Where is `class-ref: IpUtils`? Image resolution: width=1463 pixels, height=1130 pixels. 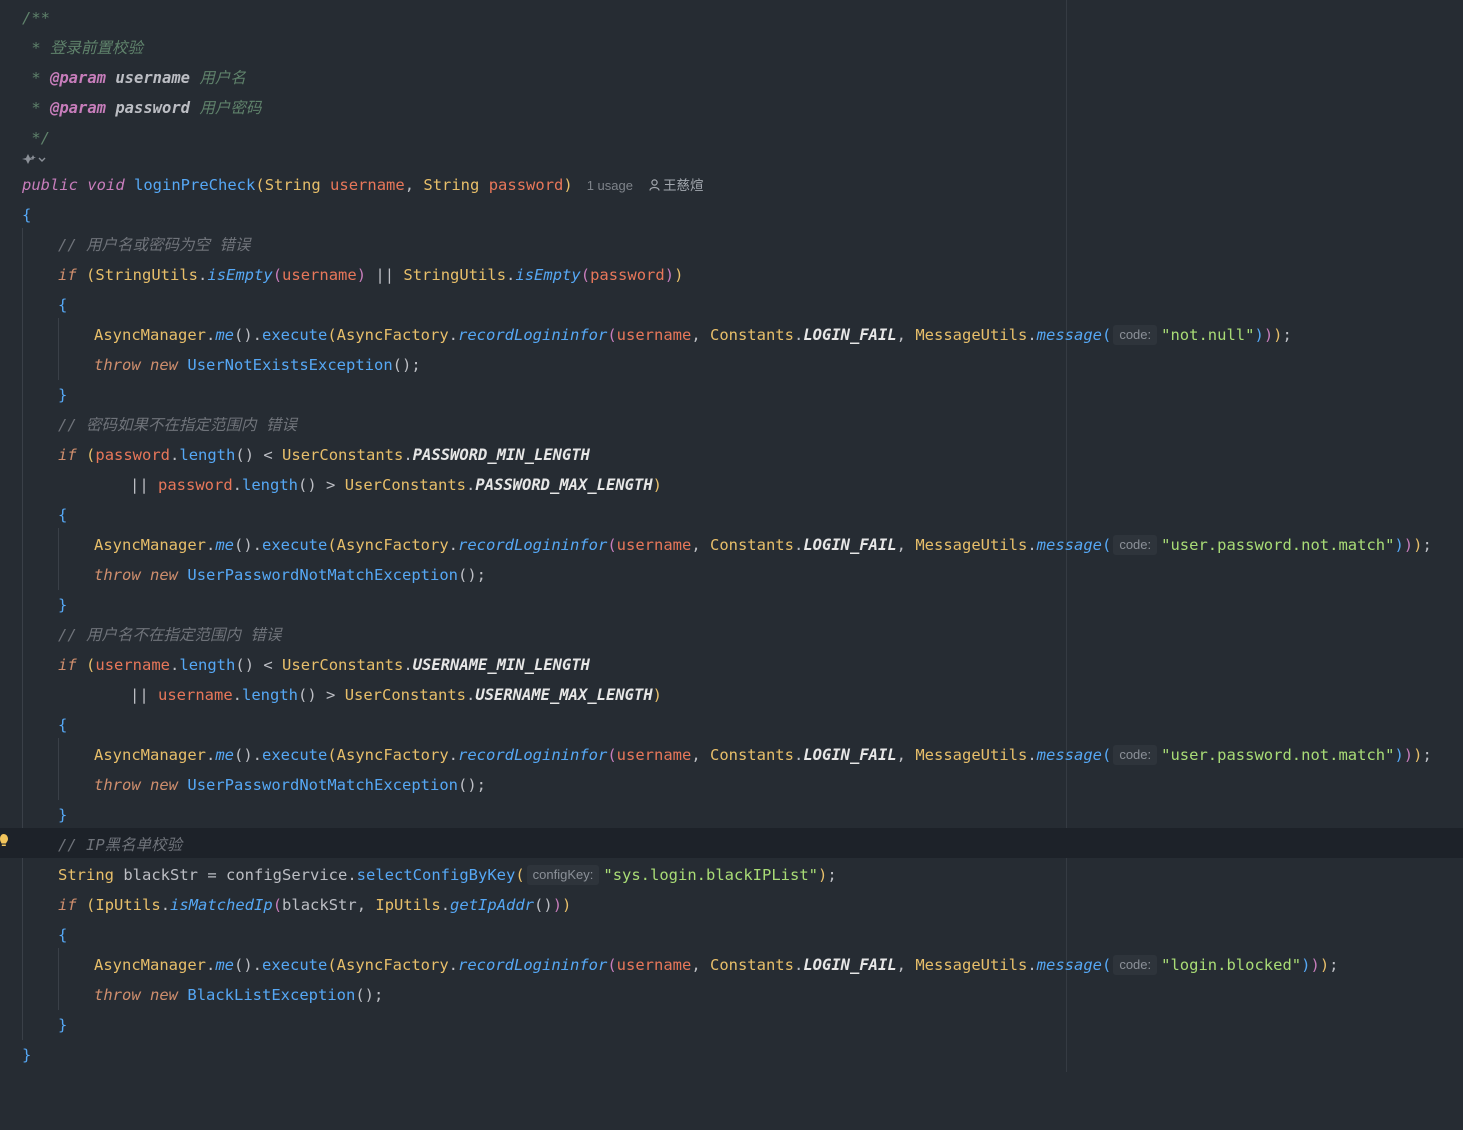
class-ref: IpUtils is located at coordinates (127, 905).